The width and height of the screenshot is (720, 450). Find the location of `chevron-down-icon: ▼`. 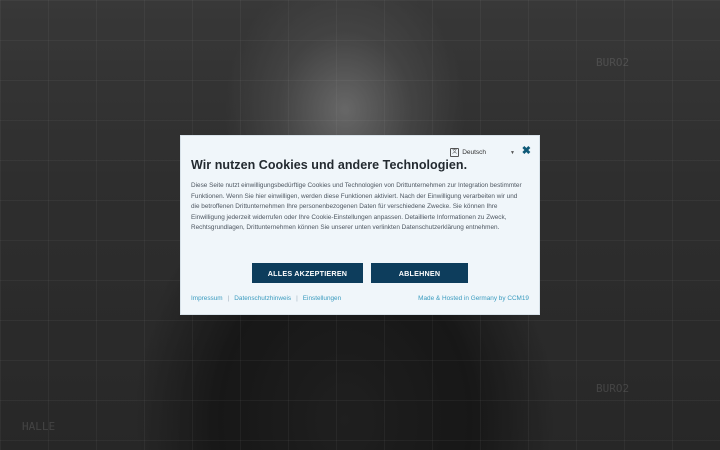

chevron-down-icon: ▼ is located at coordinates (512, 152).